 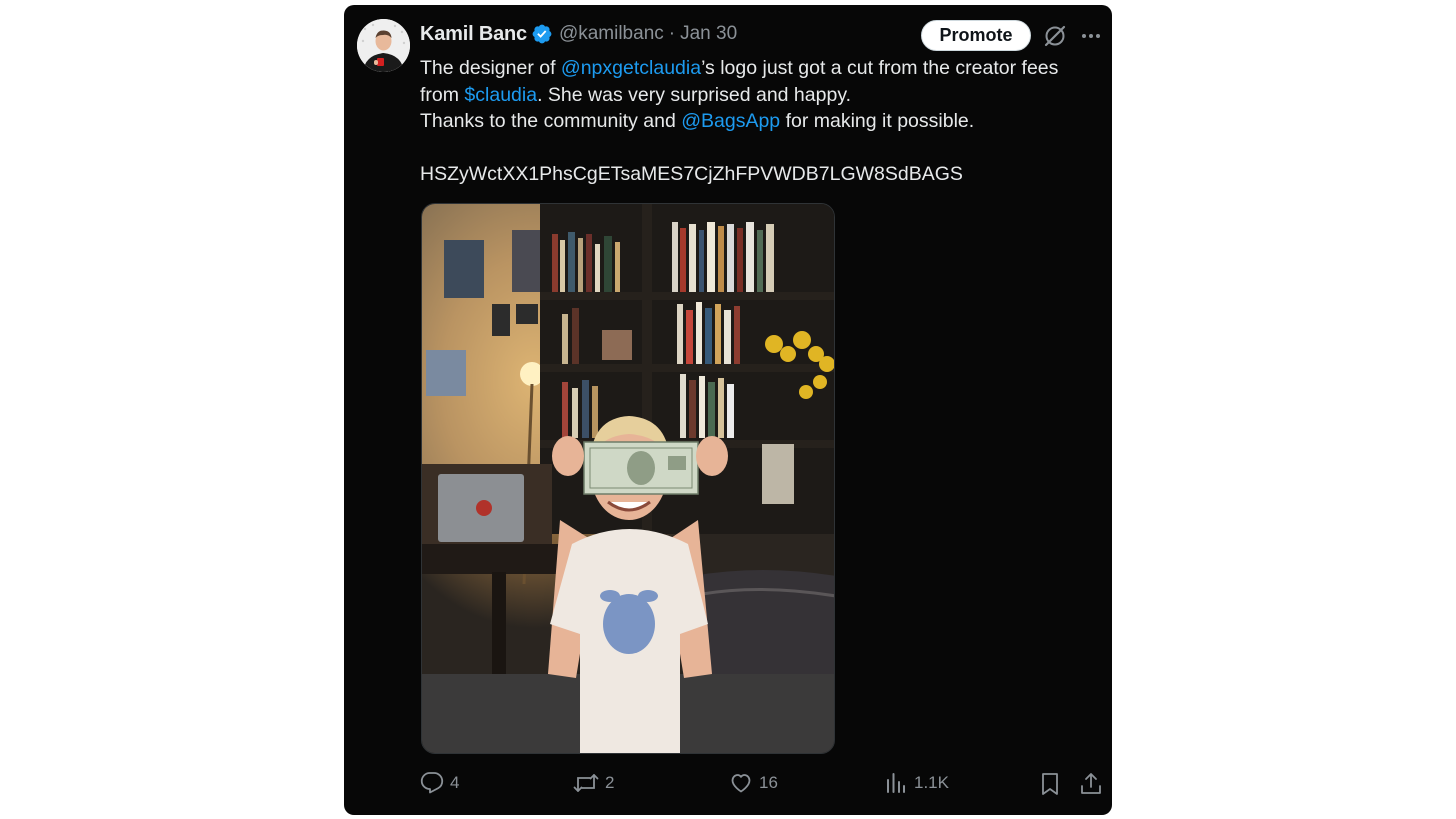 I want to click on share-button, so click(x=1091, y=786).